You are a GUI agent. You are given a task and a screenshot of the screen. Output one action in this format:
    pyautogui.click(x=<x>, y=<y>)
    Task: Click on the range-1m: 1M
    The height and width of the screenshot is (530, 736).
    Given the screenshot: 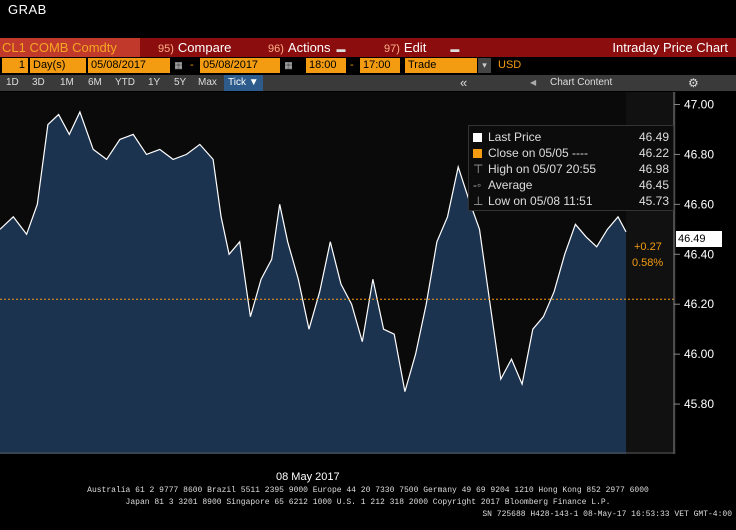 What is the action you would take?
    pyautogui.click(x=67, y=83)
    